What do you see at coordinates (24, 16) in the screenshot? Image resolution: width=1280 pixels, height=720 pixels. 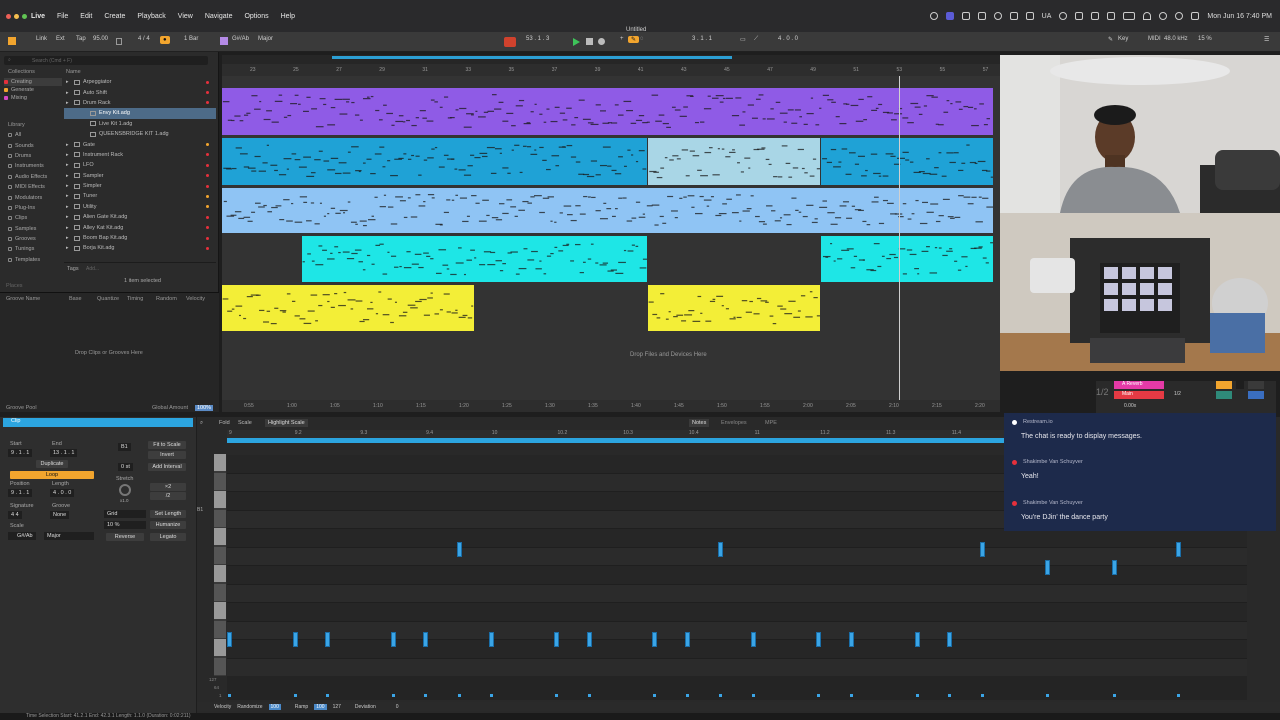 I see `zoom-window-icon` at bounding box center [24, 16].